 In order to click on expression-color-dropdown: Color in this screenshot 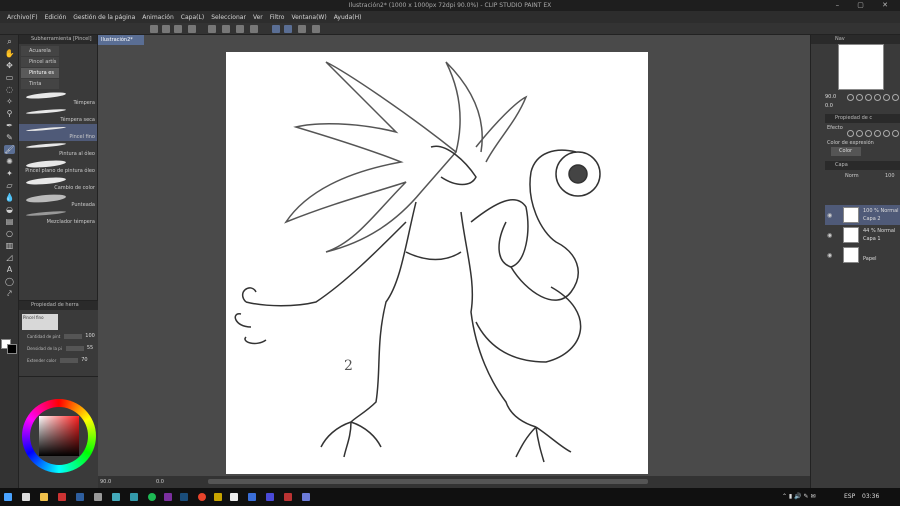, I will do `click(846, 151)`.